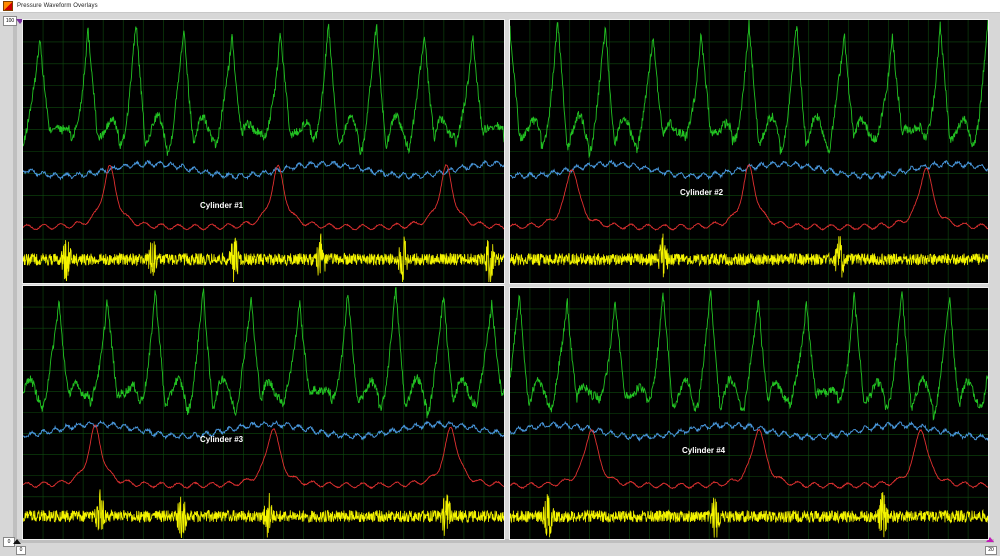 The width and height of the screenshot is (1000, 556). Describe the element at coordinates (15, 279) in the screenshot. I see `vertical-scale-bar` at that location.